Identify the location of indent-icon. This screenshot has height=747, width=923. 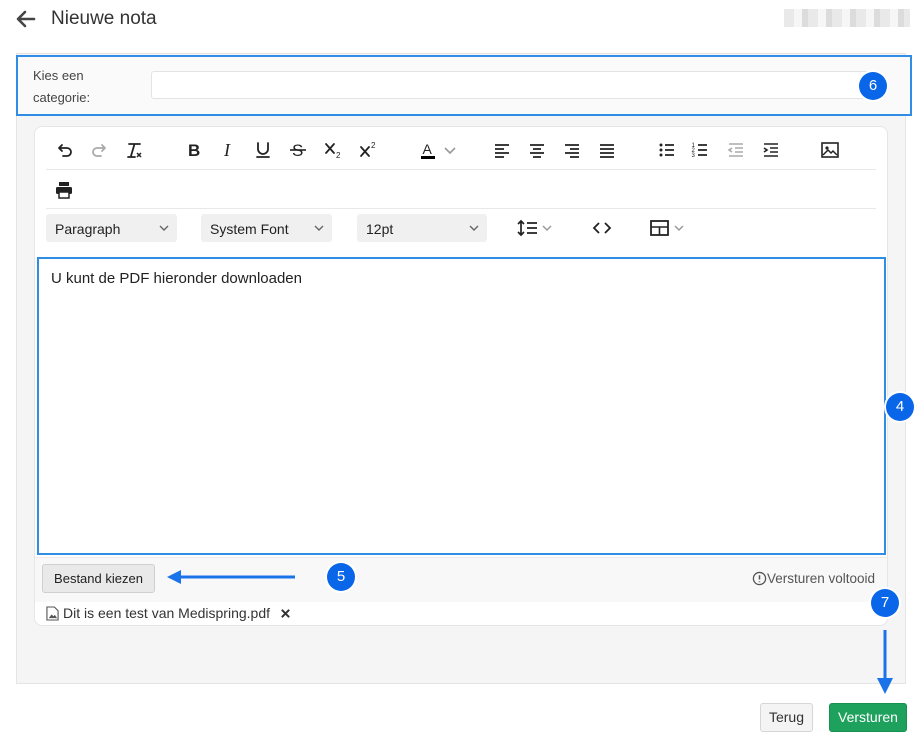
(771, 150).